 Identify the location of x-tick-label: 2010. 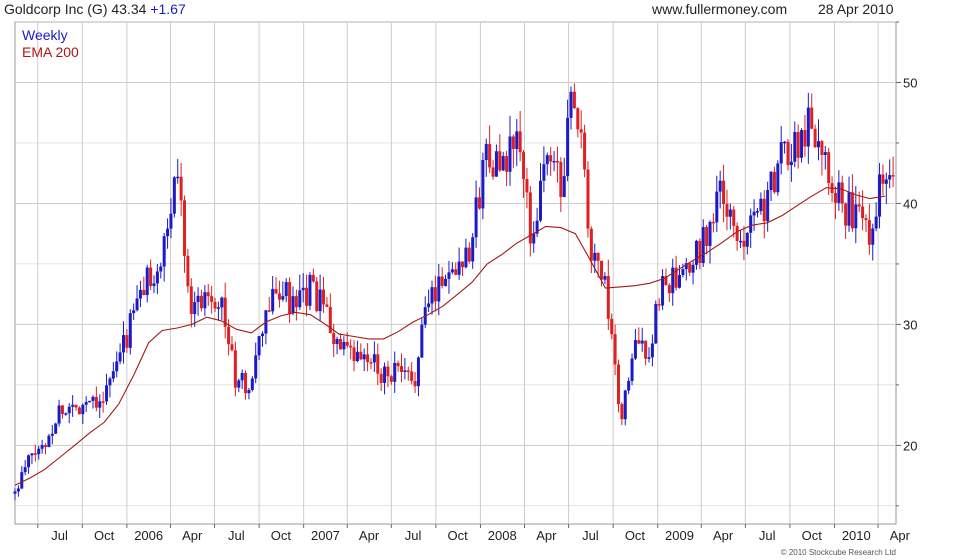
(856, 535).